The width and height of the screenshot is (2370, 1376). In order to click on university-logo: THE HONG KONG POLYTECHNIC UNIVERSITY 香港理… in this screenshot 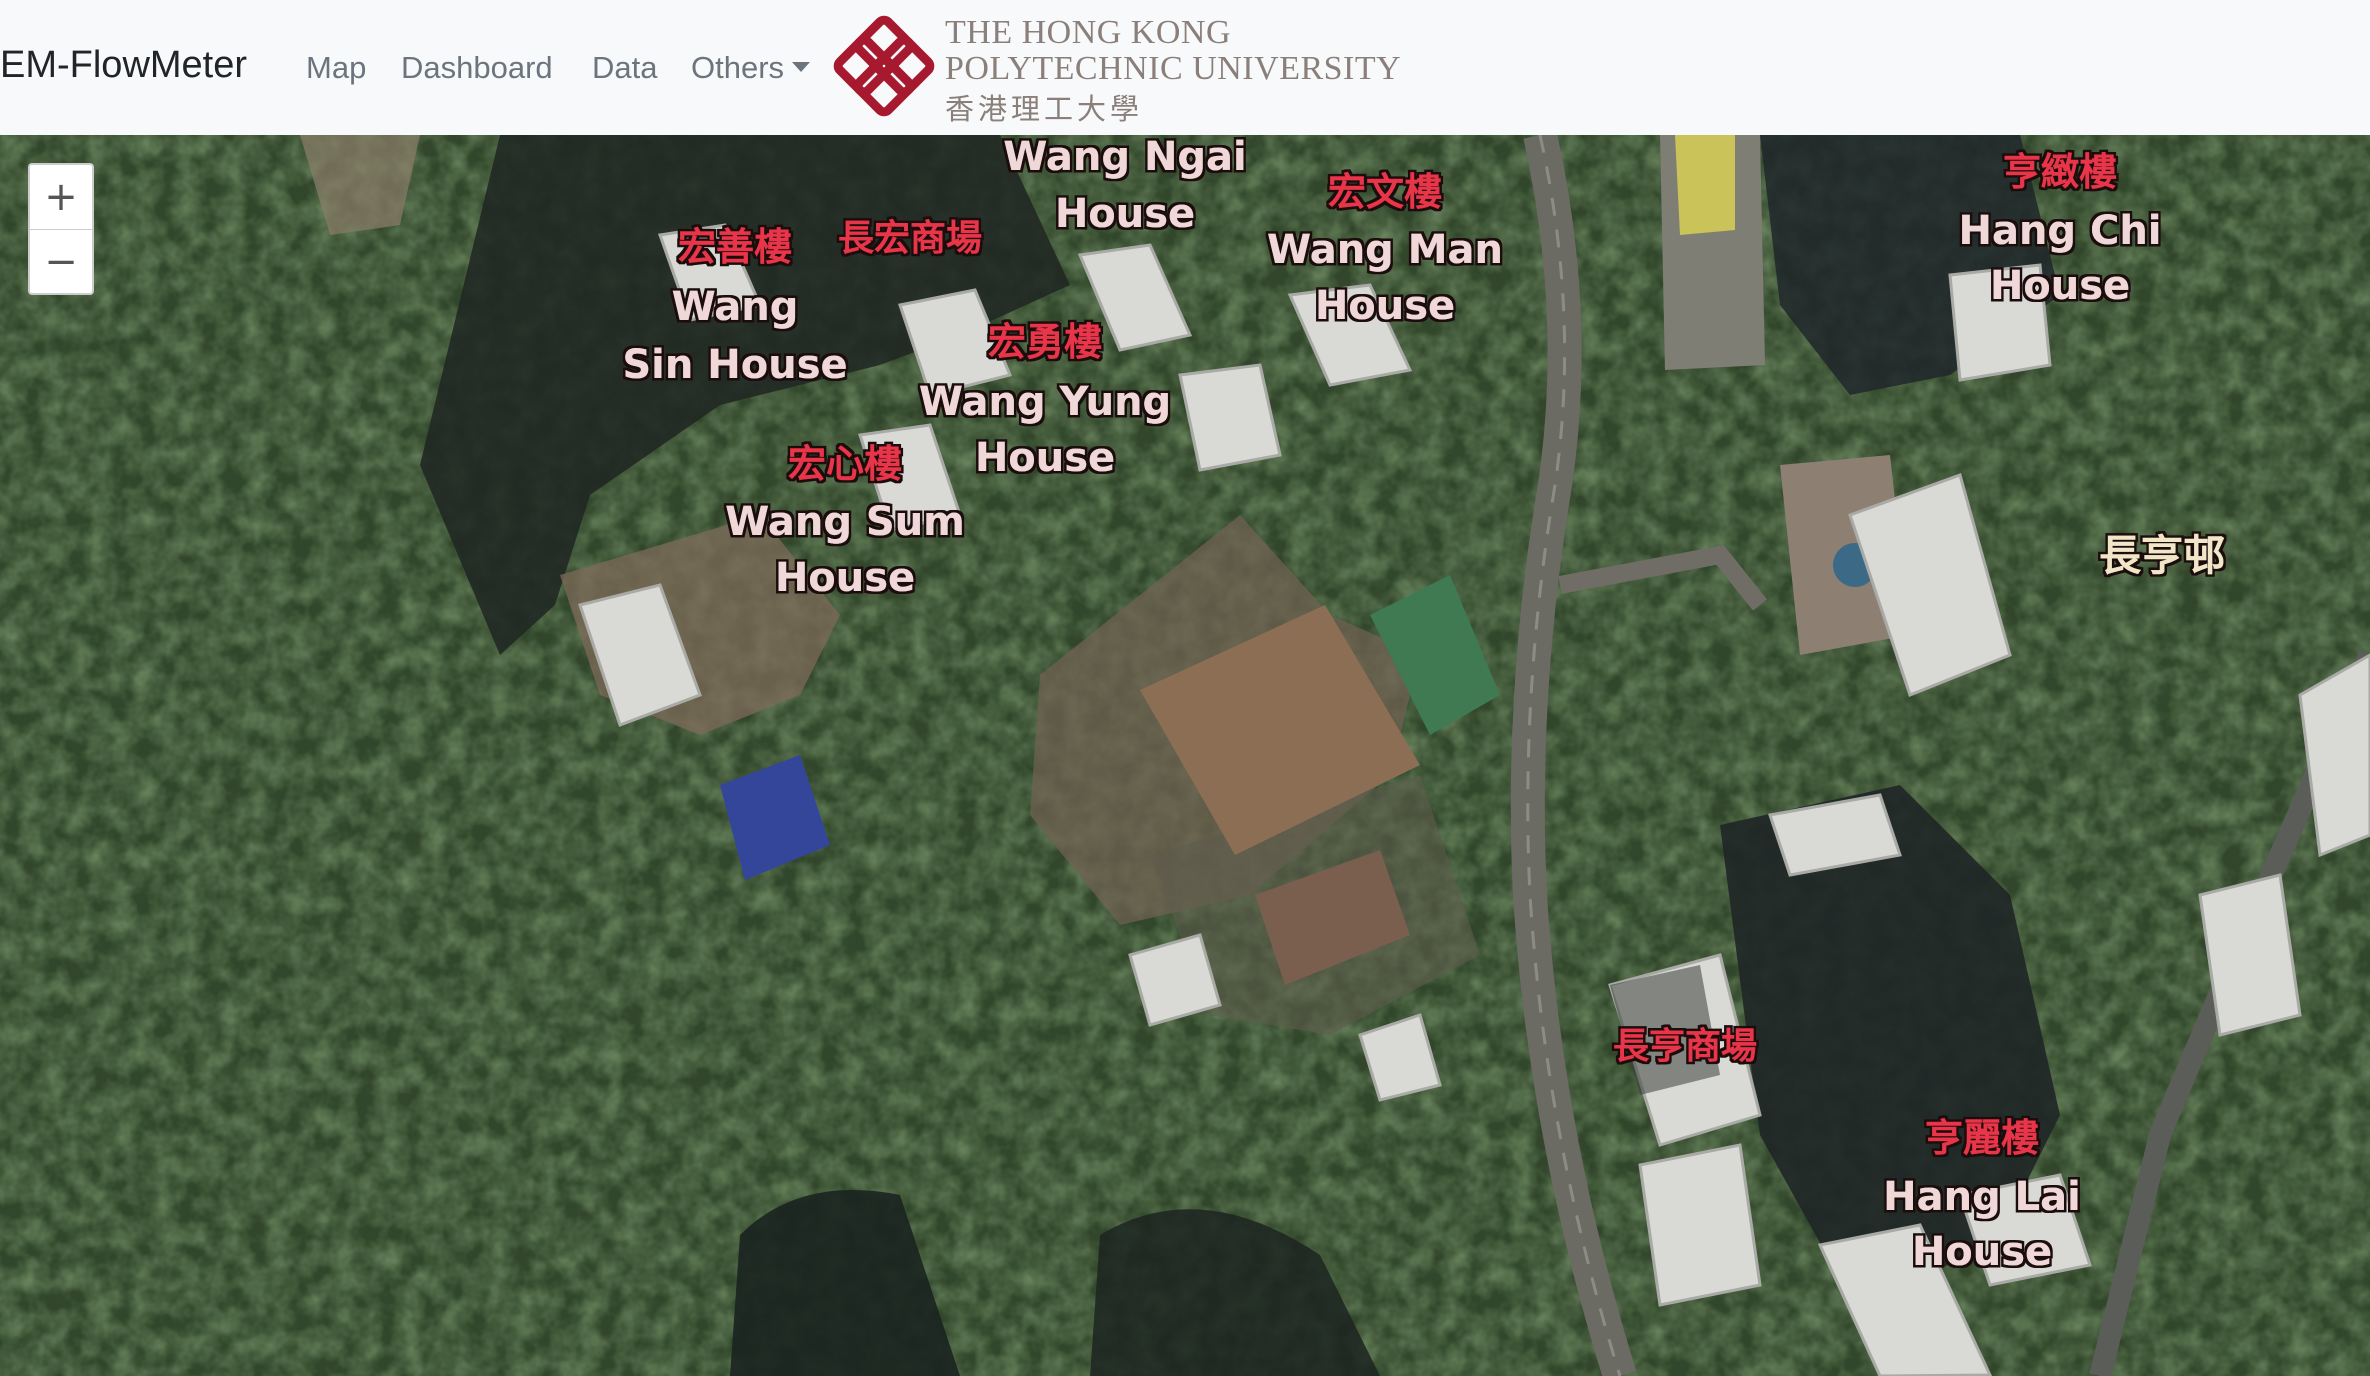, I will do `click(1115, 68)`.